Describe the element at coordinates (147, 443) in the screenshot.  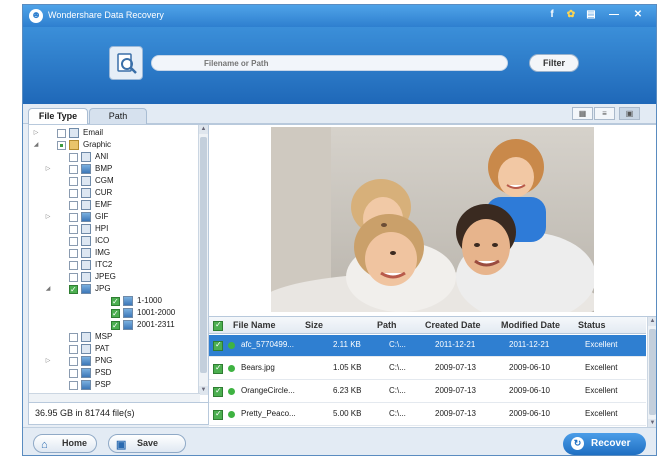
I see `save-button: ▣ Save` at that location.